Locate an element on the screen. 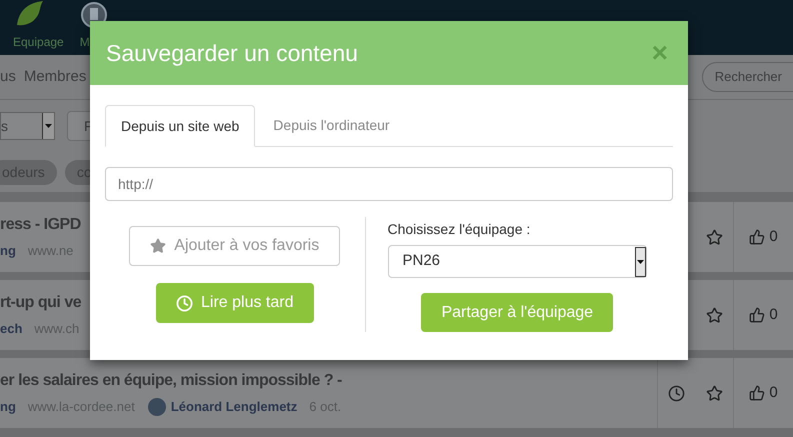 Image resolution: width=793 pixels, height=437 pixels. search-button: Rechercher is located at coordinates (747, 77).